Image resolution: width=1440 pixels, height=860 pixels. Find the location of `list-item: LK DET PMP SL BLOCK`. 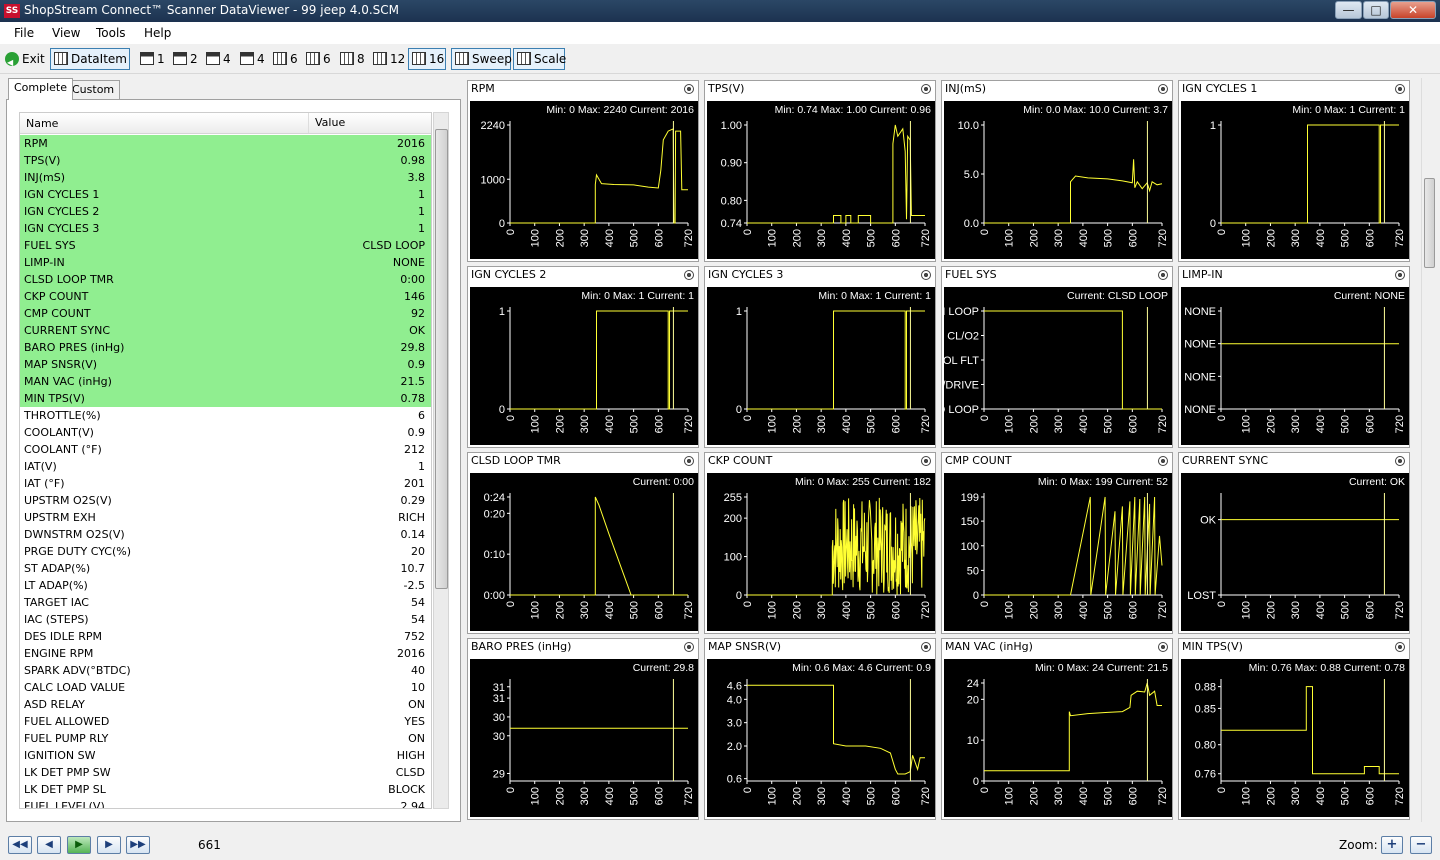

list-item: LK DET PMP SL BLOCK is located at coordinates (225, 789).